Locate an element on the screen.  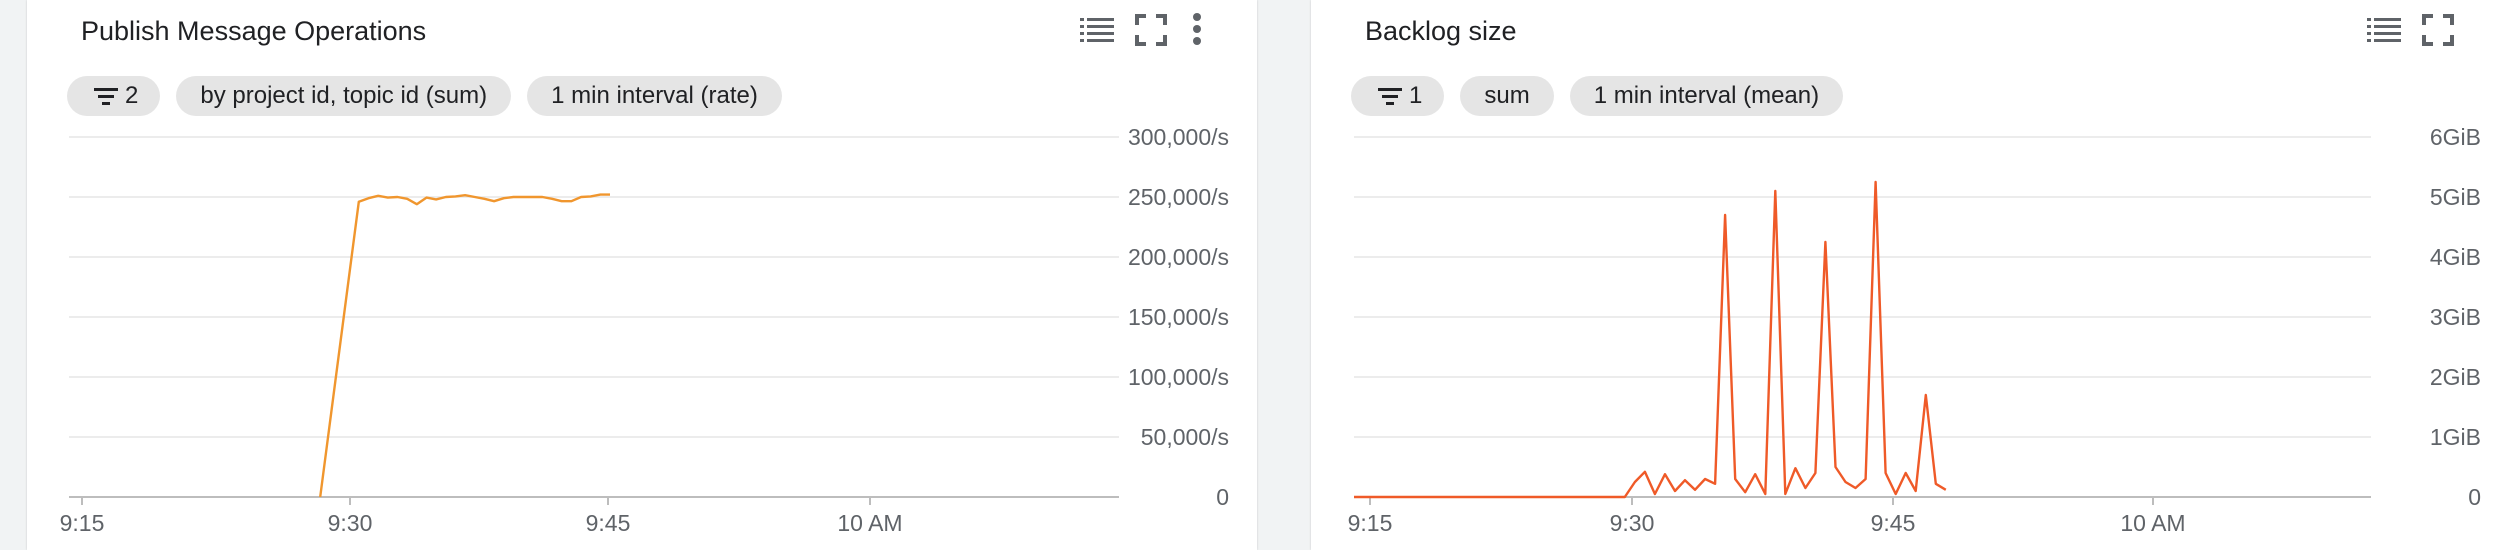
y-tick-label: 2GiB is located at coordinates (2455, 377).